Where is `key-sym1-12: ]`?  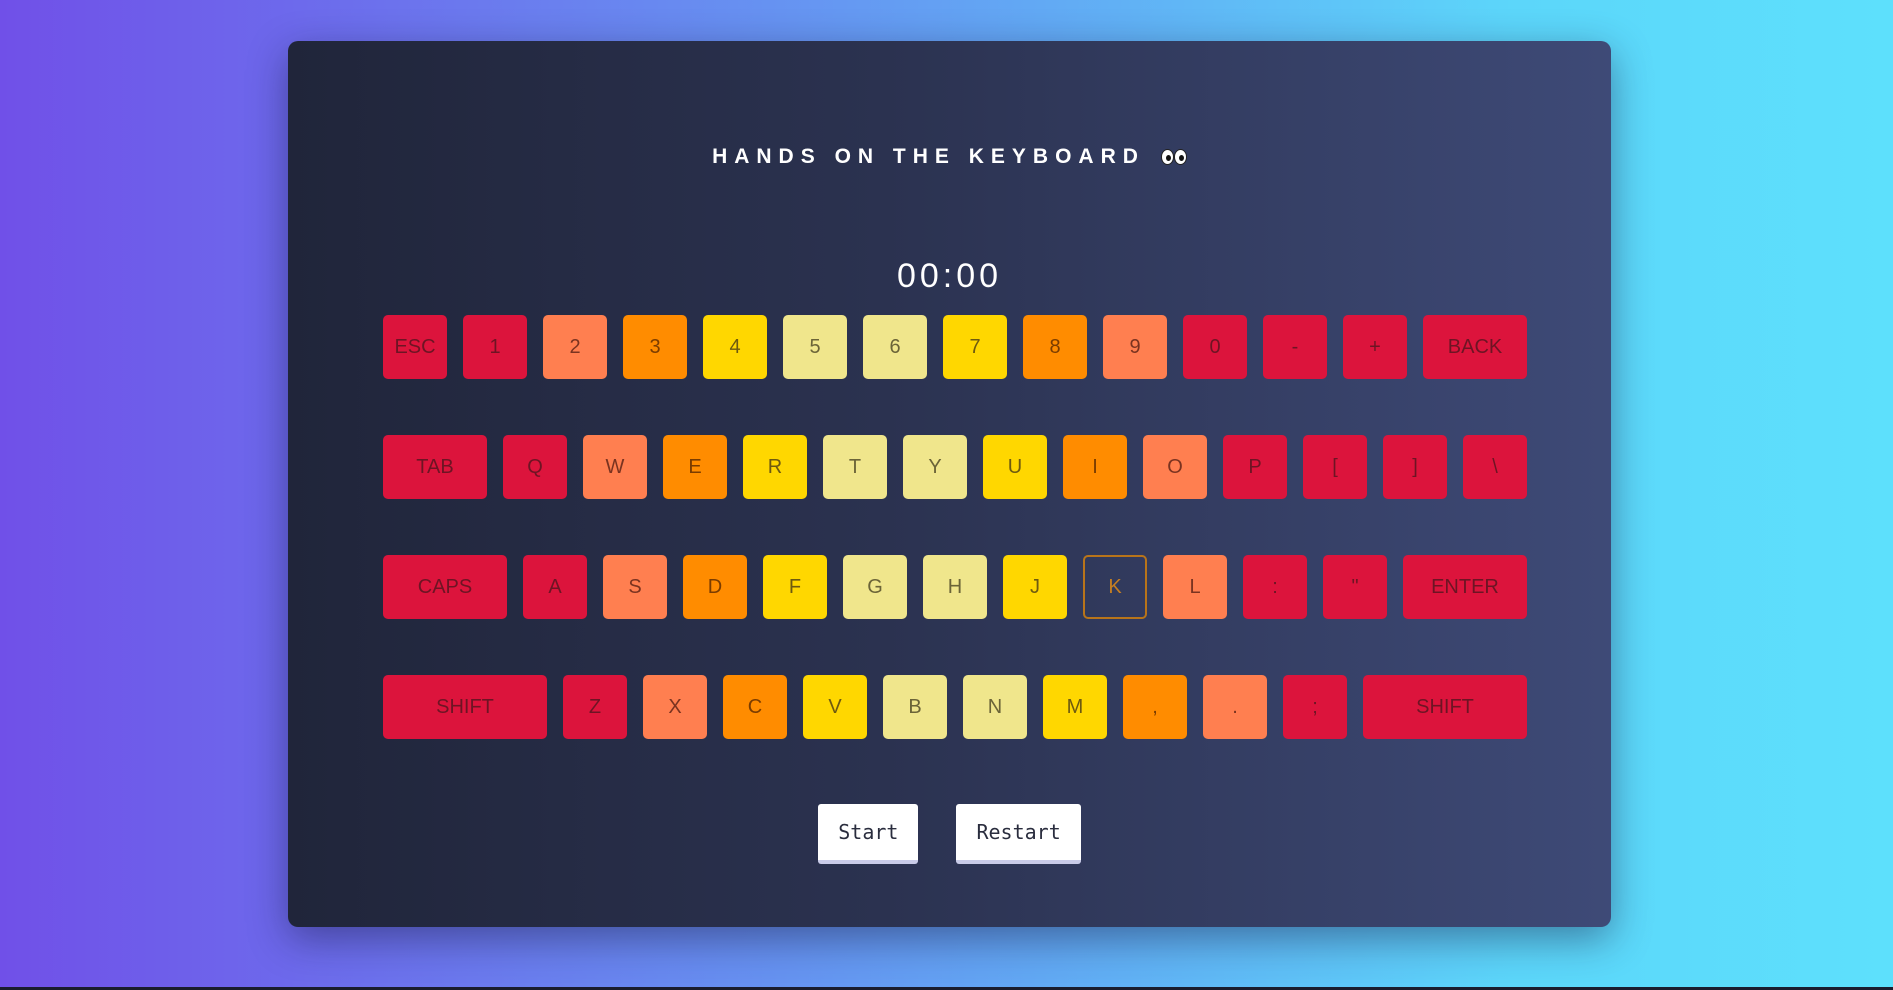 key-sym1-12: ] is located at coordinates (1415, 467).